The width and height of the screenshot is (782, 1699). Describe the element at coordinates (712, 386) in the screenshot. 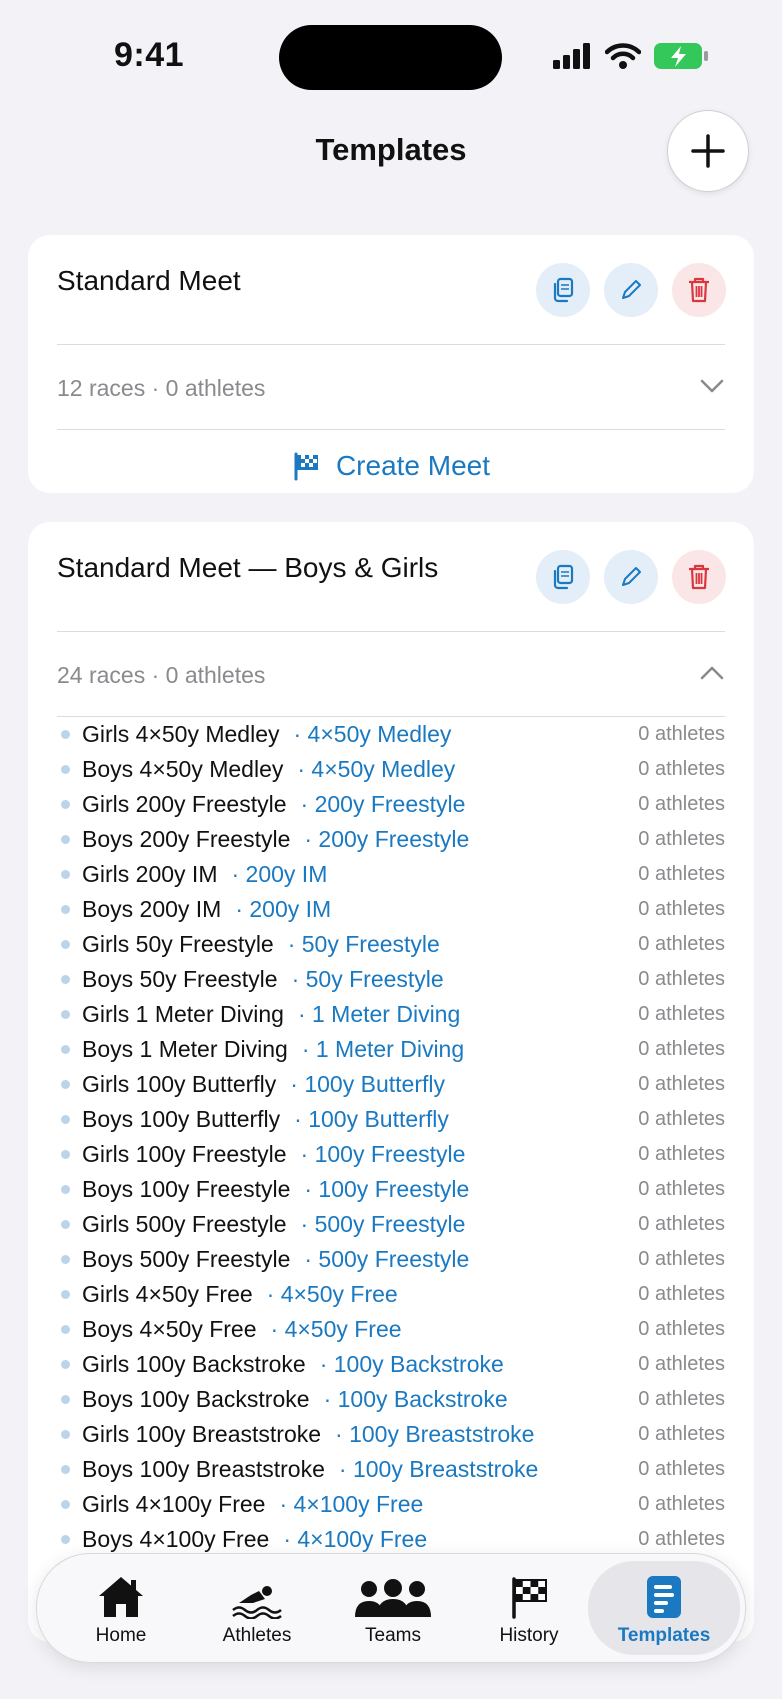

I see `chevron-down-icon` at that location.